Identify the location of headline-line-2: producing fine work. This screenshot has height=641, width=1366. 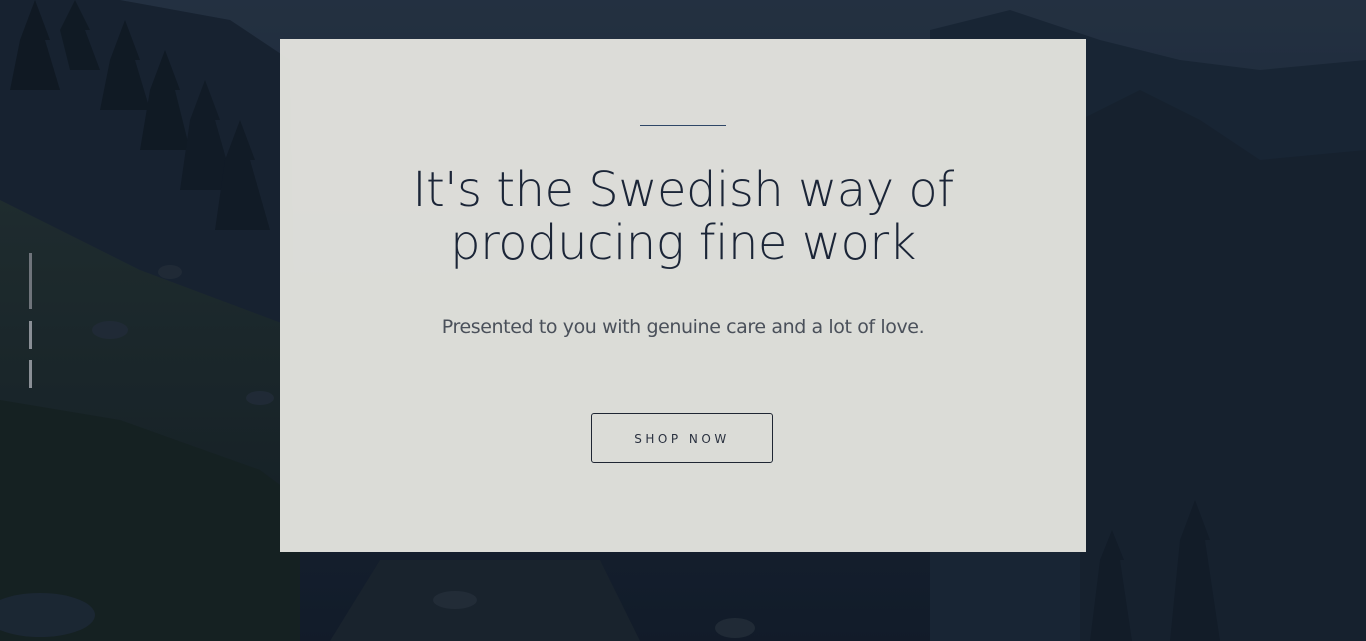
(683, 243).